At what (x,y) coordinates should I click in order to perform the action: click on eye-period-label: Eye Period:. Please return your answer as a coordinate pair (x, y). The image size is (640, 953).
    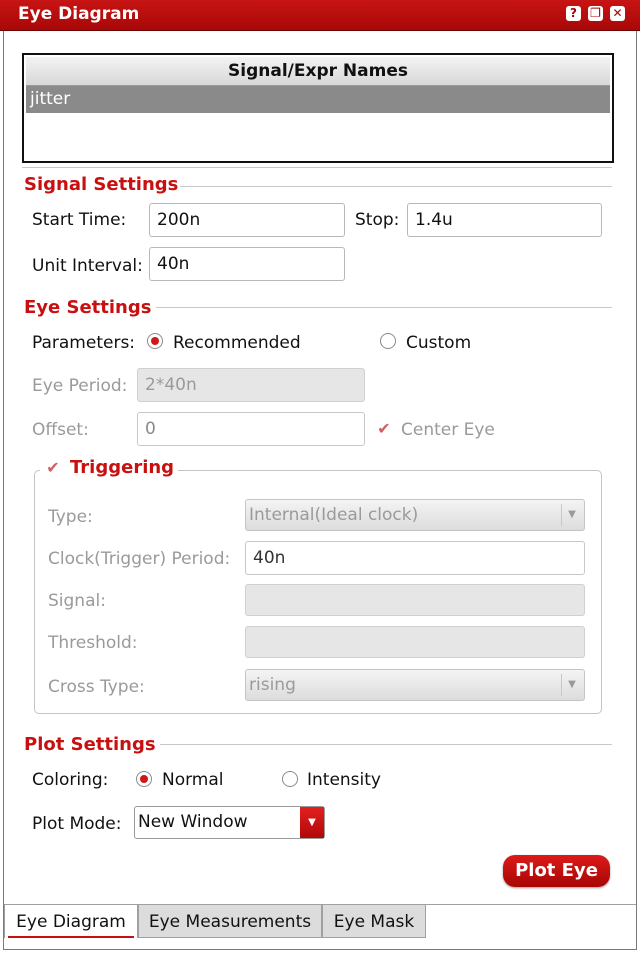
    Looking at the image, I should click on (80, 386).